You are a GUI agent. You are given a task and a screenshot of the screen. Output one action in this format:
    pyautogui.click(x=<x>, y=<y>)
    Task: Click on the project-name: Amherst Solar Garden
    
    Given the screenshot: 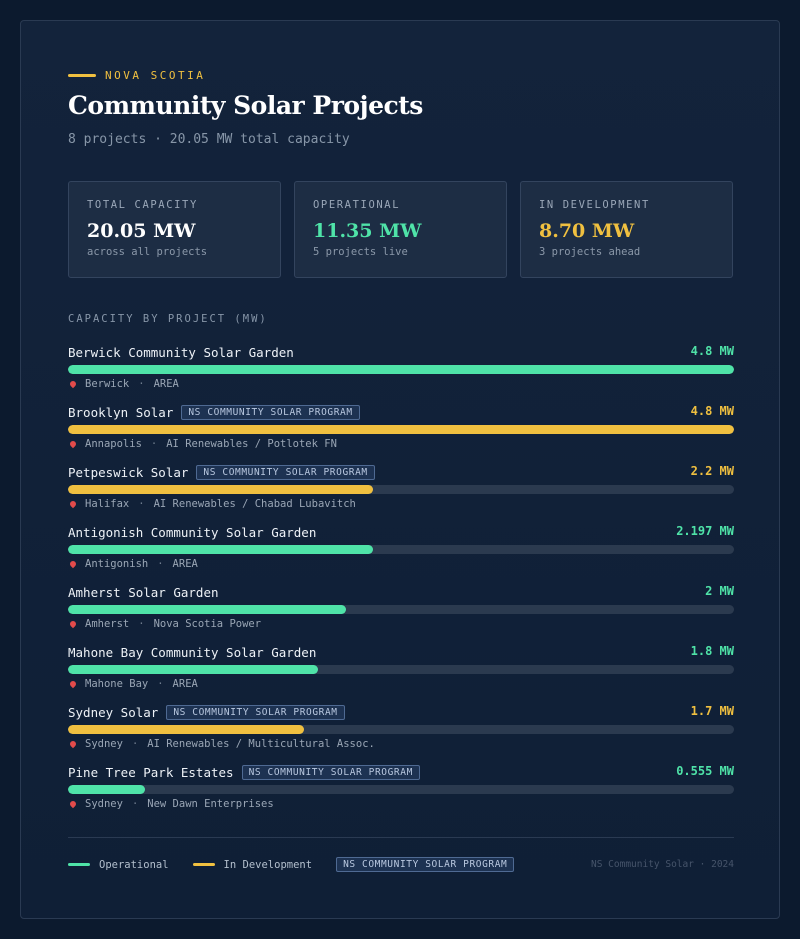 What is the action you would take?
    pyautogui.click(x=143, y=592)
    